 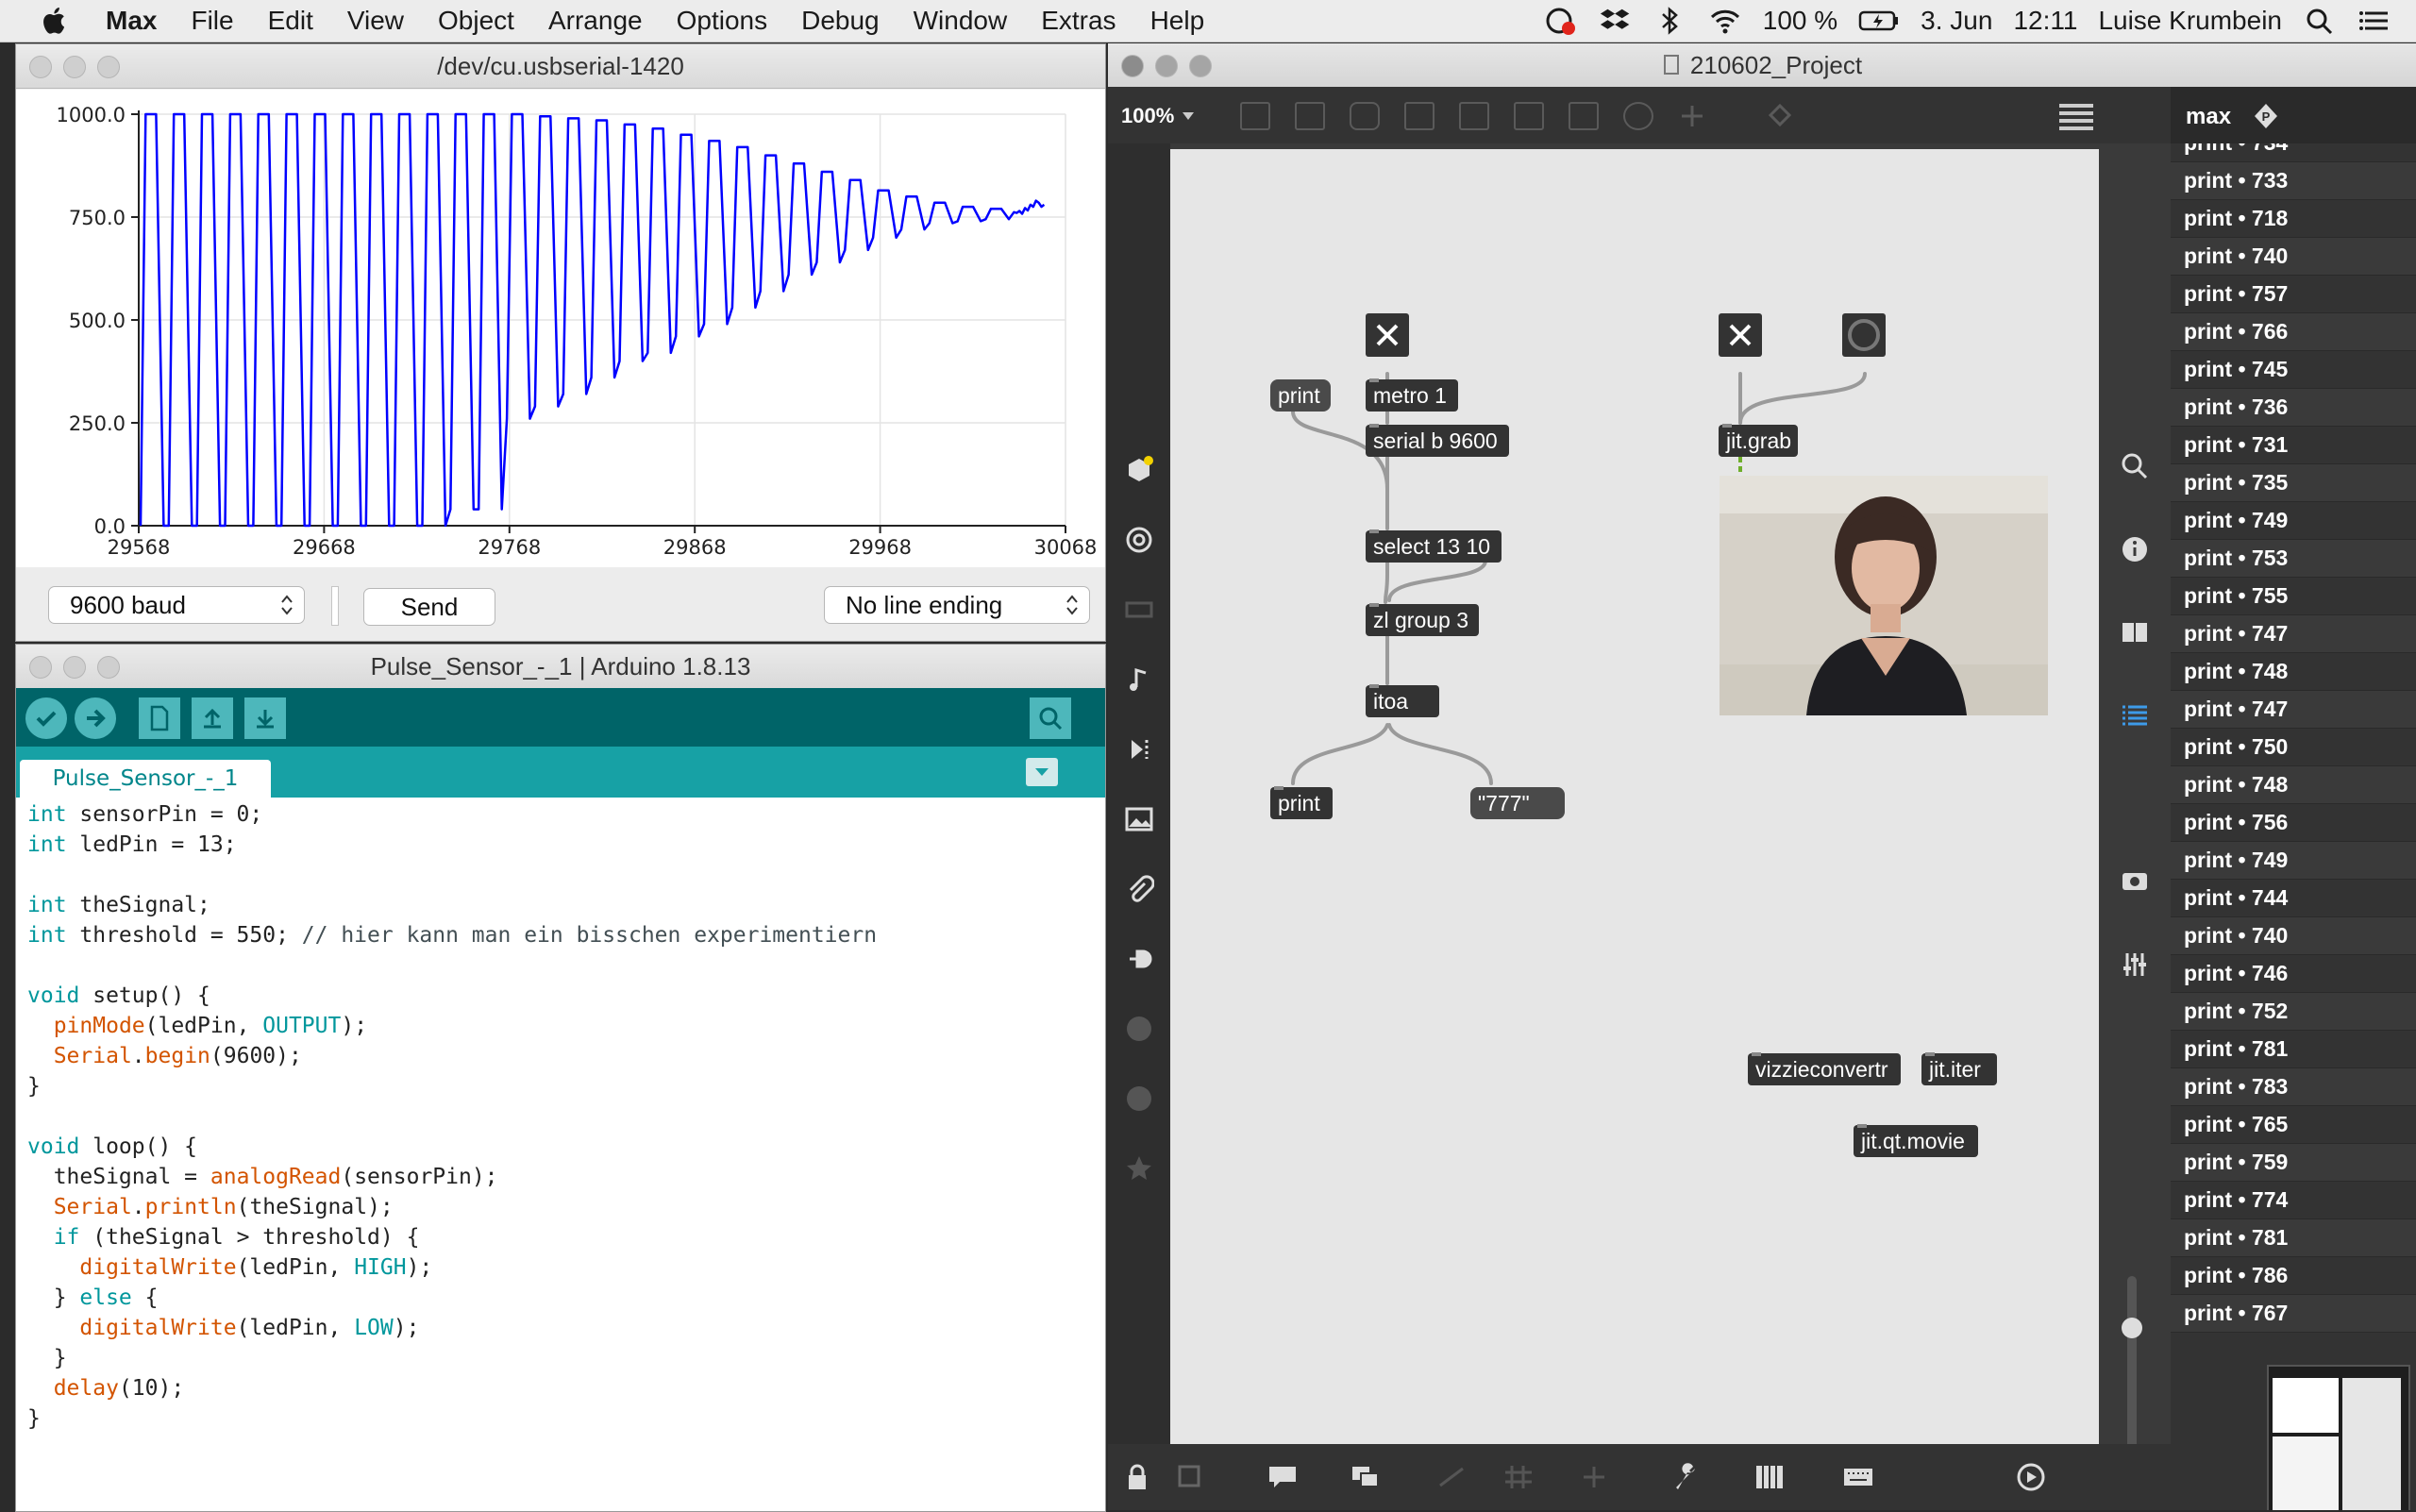 What do you see at coordinates (1422, 619) in the screenshot?
I see `object-zl-group: zl group 3` at bounding box center [1422, 619].